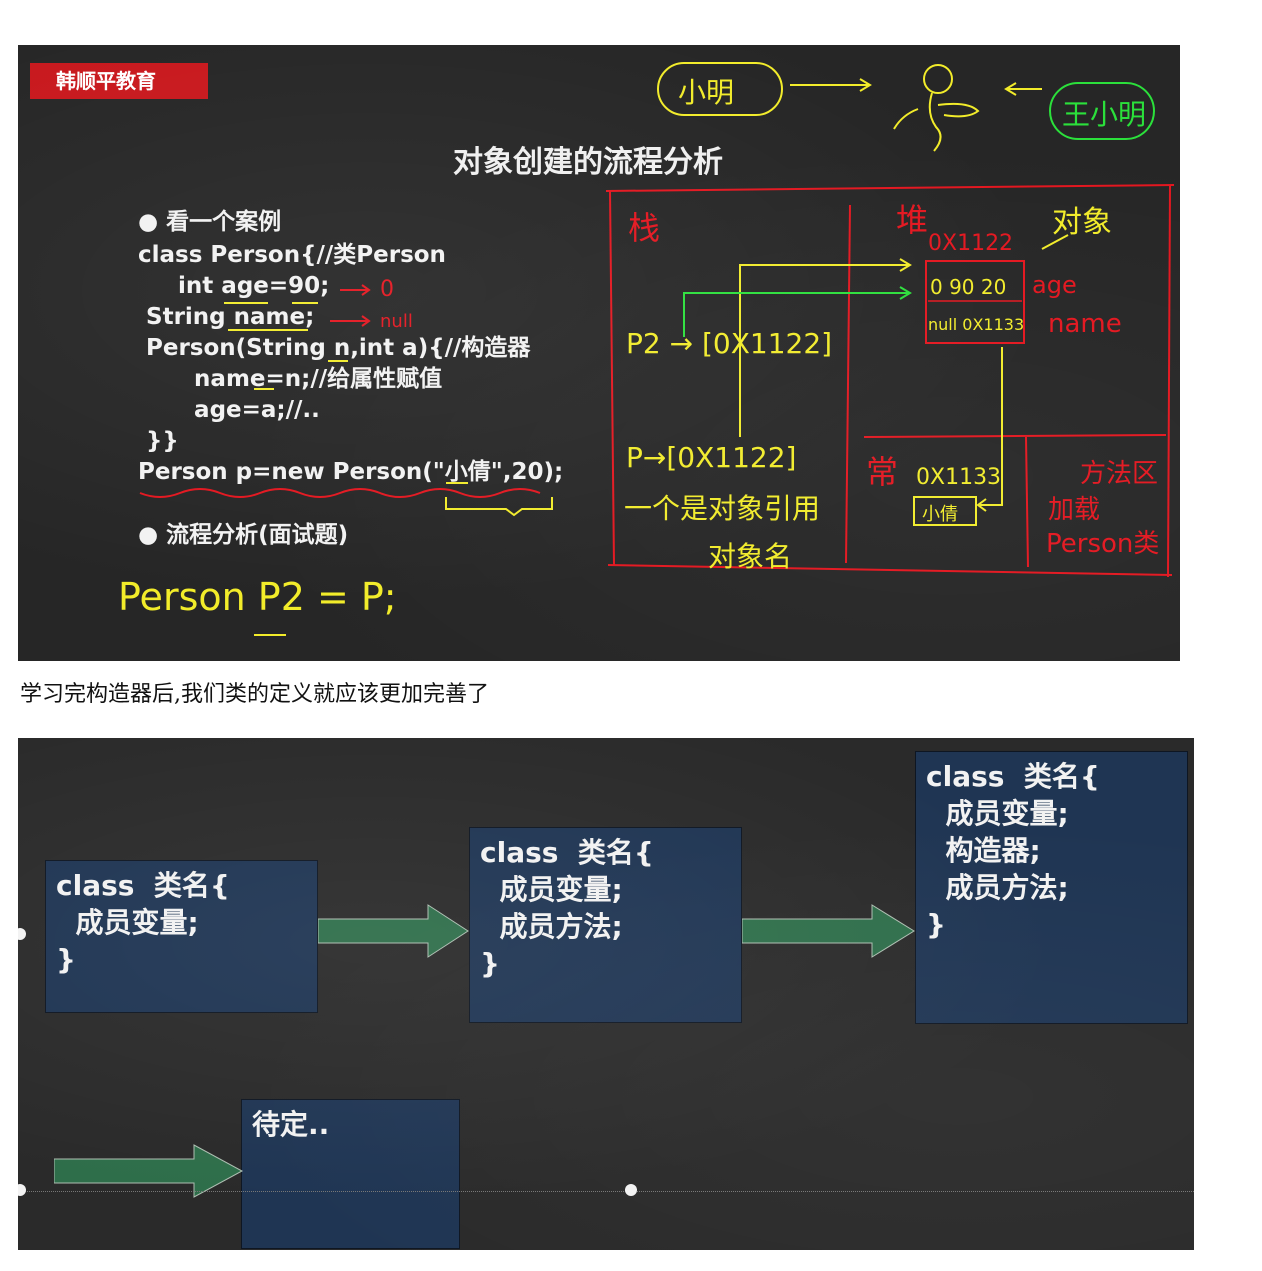 The height and width of the screenshot is (1271, 1262). What do you see at coordinates (976, 324) in the screenshot?
I see `hw-name-value: null 0X1133` at bounding box center [976, 324].